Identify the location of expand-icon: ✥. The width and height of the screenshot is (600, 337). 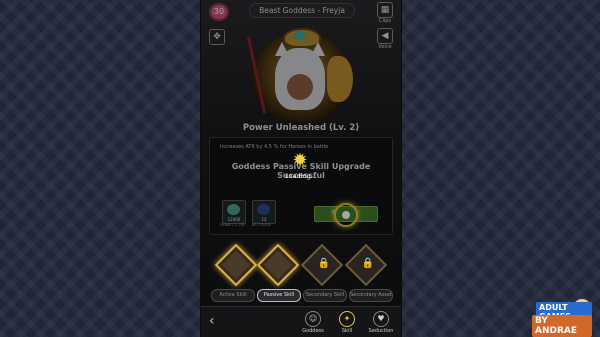
(217, 37).